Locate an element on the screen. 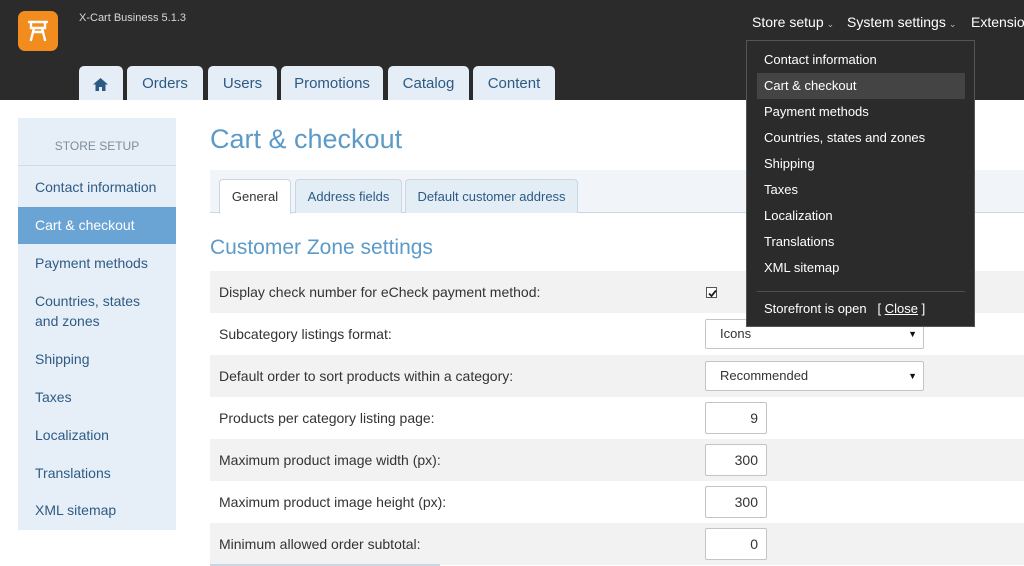 This screenshot has height=566, width=1024. setting-label: Maximum product image width (px): is located at coordinates (330, 460).